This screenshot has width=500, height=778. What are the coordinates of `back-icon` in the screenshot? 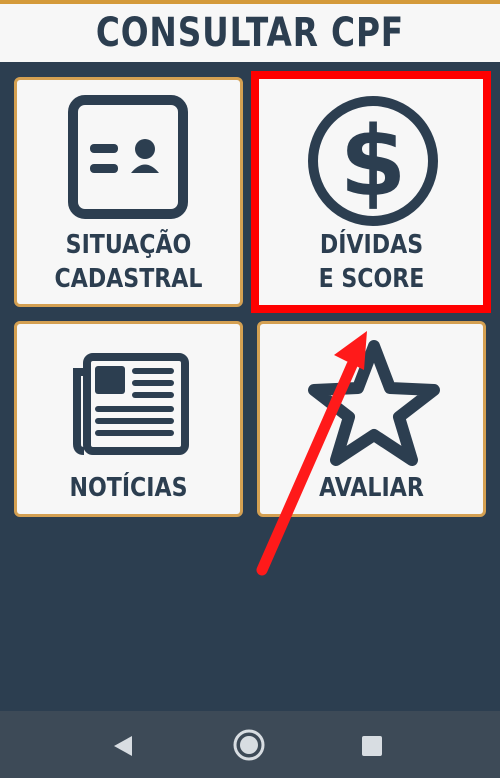 It's located at (123, 746).